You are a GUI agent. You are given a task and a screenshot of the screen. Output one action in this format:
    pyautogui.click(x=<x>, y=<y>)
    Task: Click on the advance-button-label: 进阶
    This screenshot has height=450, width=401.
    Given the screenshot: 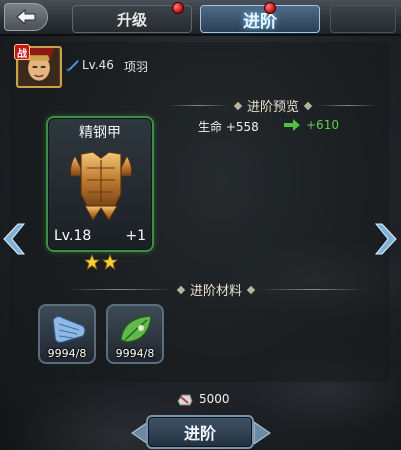 What is the action you would take?
    pyautogui.click(x=199, y=433)
    